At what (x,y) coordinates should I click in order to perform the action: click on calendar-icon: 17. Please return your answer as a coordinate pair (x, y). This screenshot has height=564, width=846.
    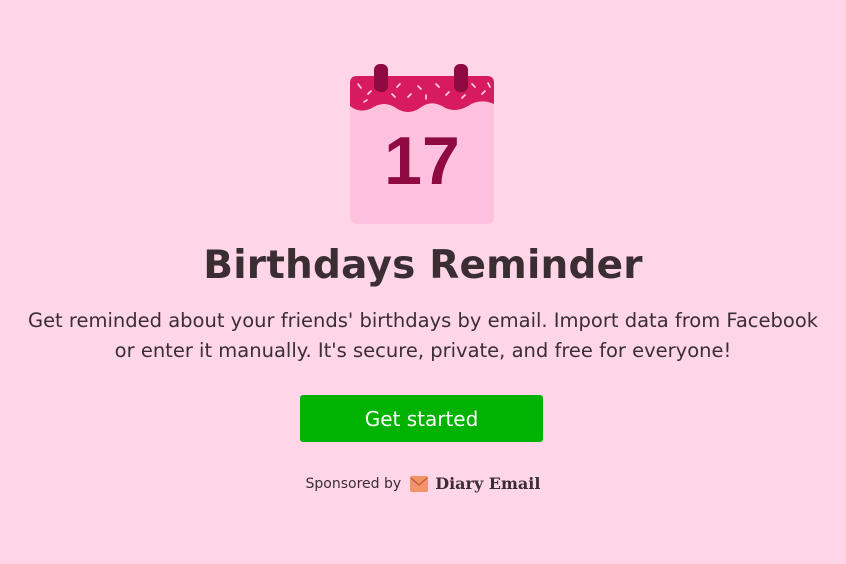
    Looking at the image, I should click on (422, 144).